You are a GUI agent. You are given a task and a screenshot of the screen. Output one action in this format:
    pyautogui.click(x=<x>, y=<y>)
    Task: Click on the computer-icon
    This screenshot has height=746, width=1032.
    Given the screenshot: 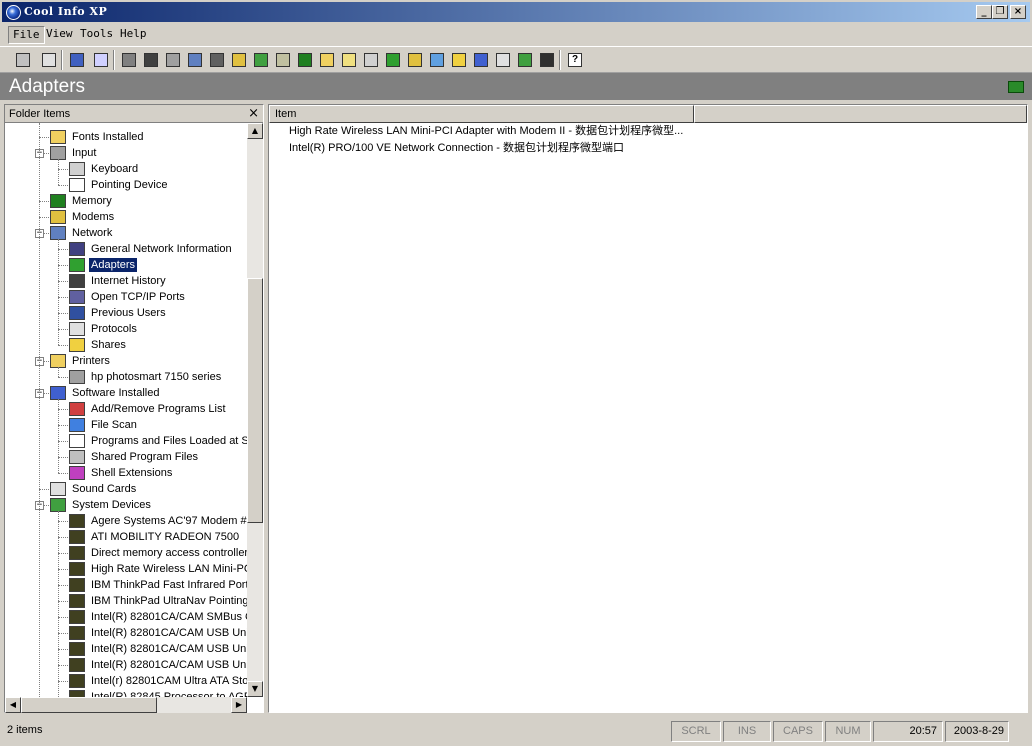 What is the action you would take?
    pyautogui.click(x=129, y=60)
    